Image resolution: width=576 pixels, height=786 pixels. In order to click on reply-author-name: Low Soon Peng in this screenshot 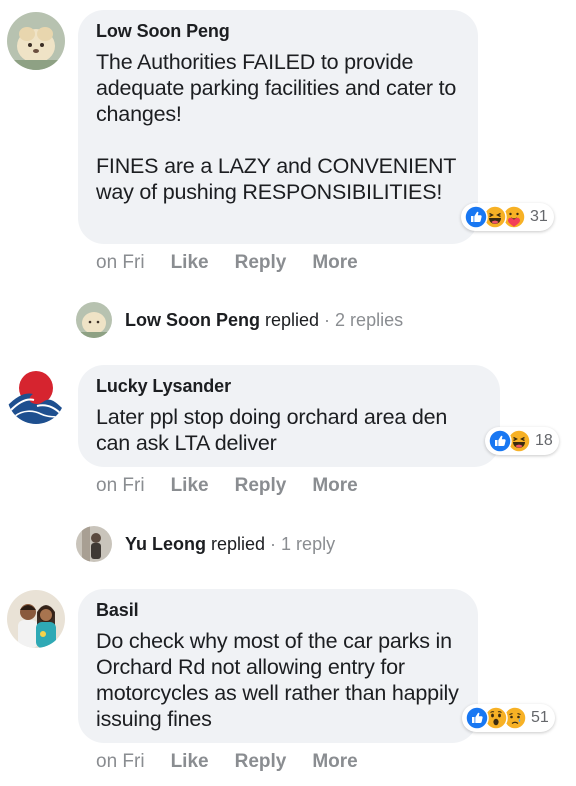, I will do `click(192, 319)`.